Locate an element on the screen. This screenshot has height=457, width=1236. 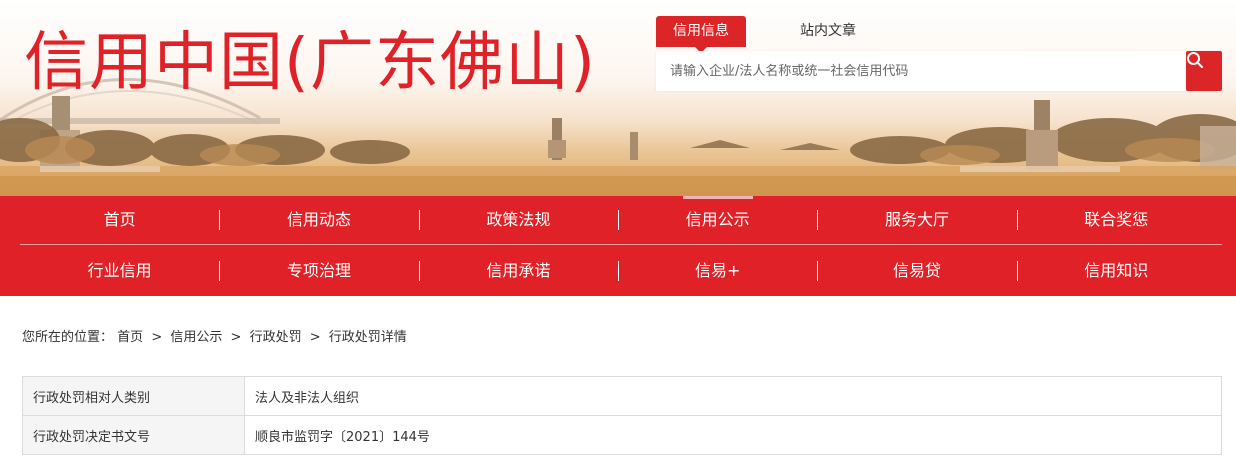
nav-item-home: 首页 is located at coordinates (119, 220).